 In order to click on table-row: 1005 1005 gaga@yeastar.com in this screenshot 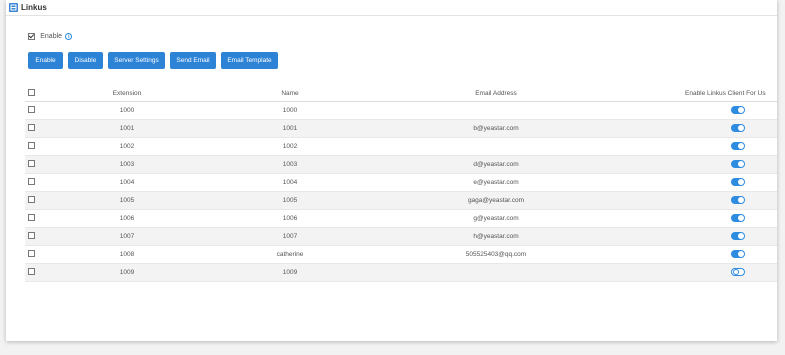, I will do `click(401, 201)`.